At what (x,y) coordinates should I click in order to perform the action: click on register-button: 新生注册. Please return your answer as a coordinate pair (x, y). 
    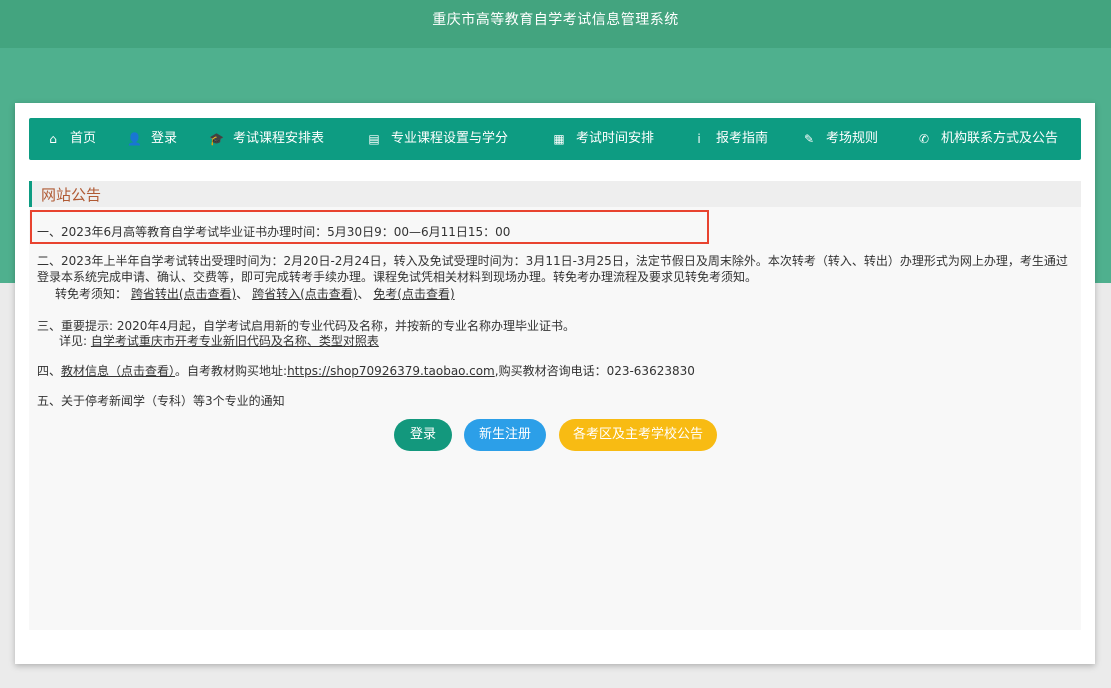
    Looking at the image, I should click on (505, 435).